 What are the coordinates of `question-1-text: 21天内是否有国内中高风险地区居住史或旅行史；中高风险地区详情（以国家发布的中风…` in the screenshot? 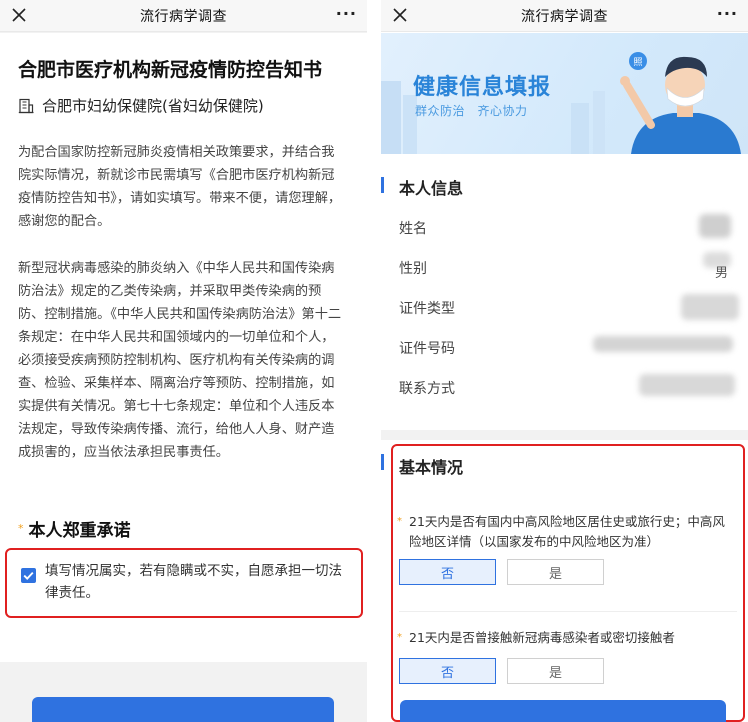 It's located at (567, 531).